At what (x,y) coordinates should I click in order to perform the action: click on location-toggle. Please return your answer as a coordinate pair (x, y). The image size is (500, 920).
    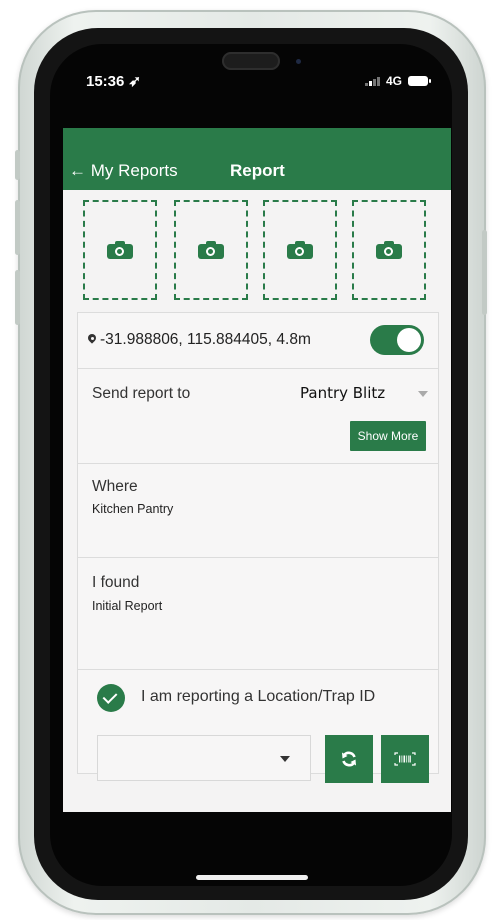
    Looking at the image, I should click on (397, 340).